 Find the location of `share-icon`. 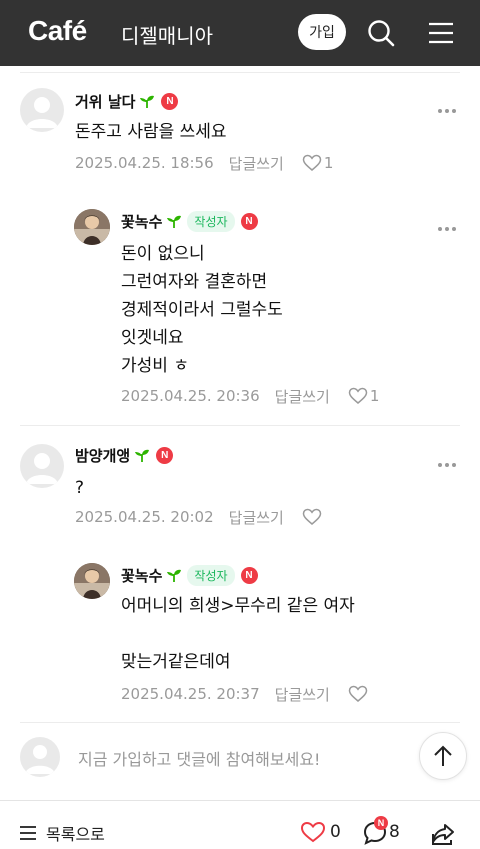

share-icon is located at coordinates (443, 834).